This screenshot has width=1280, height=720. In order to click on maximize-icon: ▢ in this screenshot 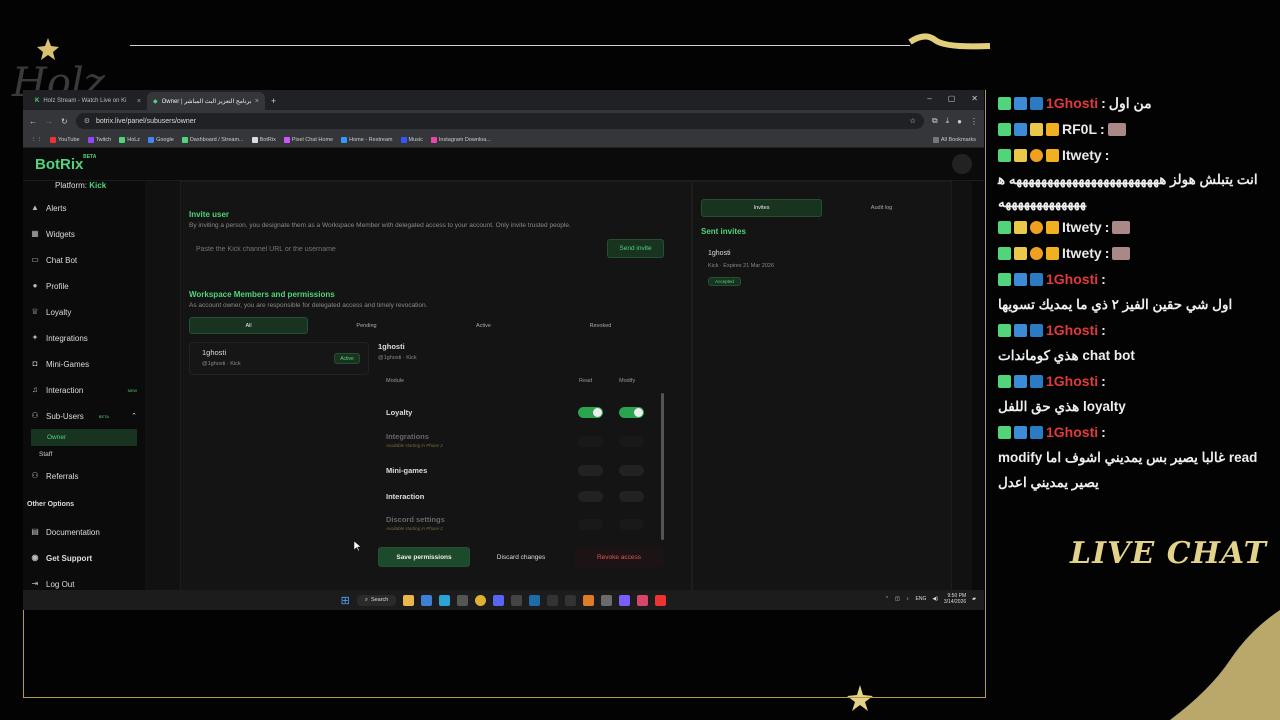, I will do `click(952, 98)`.